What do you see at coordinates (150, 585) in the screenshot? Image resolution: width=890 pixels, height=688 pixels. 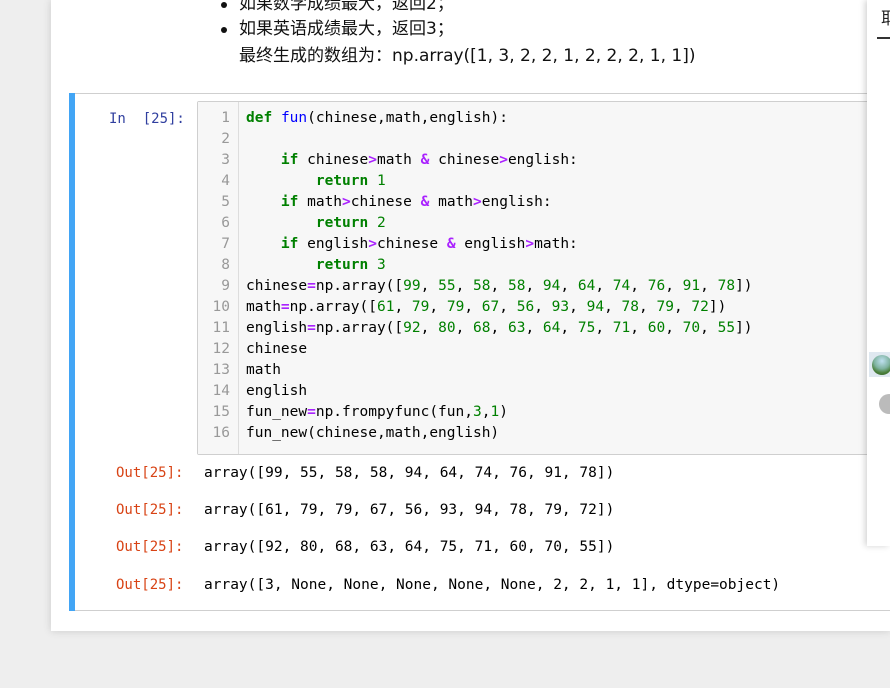 I see `output-prompt: Out[25]:` at bounding box center [150, 585].